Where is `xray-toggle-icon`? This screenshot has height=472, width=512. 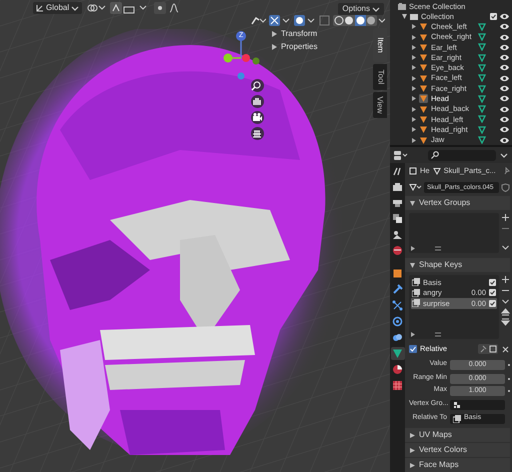
xray-toggle-icon is located at coordinates (324, 20).